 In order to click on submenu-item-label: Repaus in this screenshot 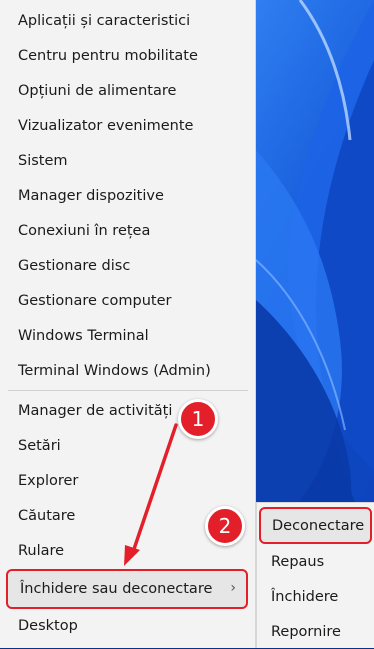, I will do `click(298, 561)`.